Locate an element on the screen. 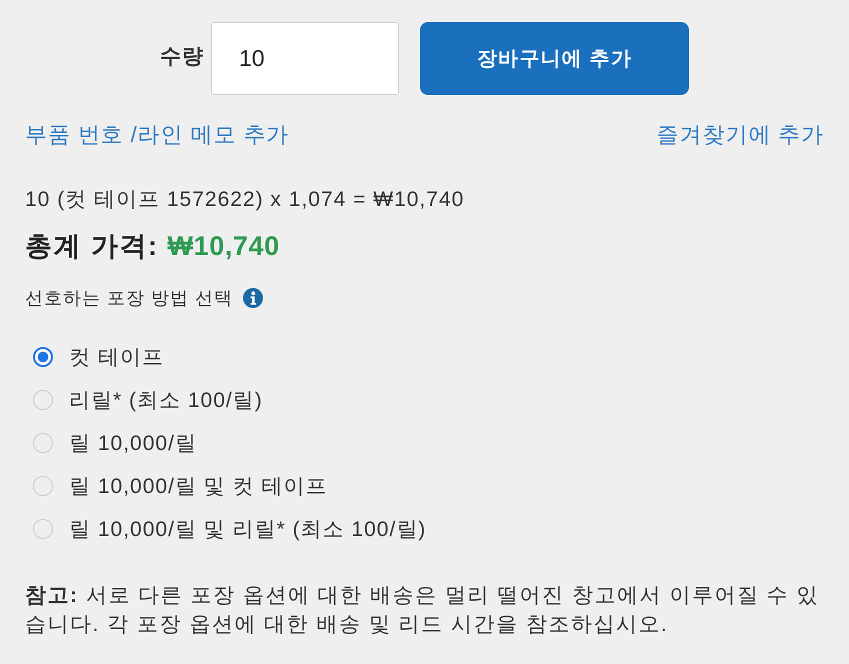 The image size is (849, 664). option-label: 릴 10,000/릴 is located at coordinates (133, 444).